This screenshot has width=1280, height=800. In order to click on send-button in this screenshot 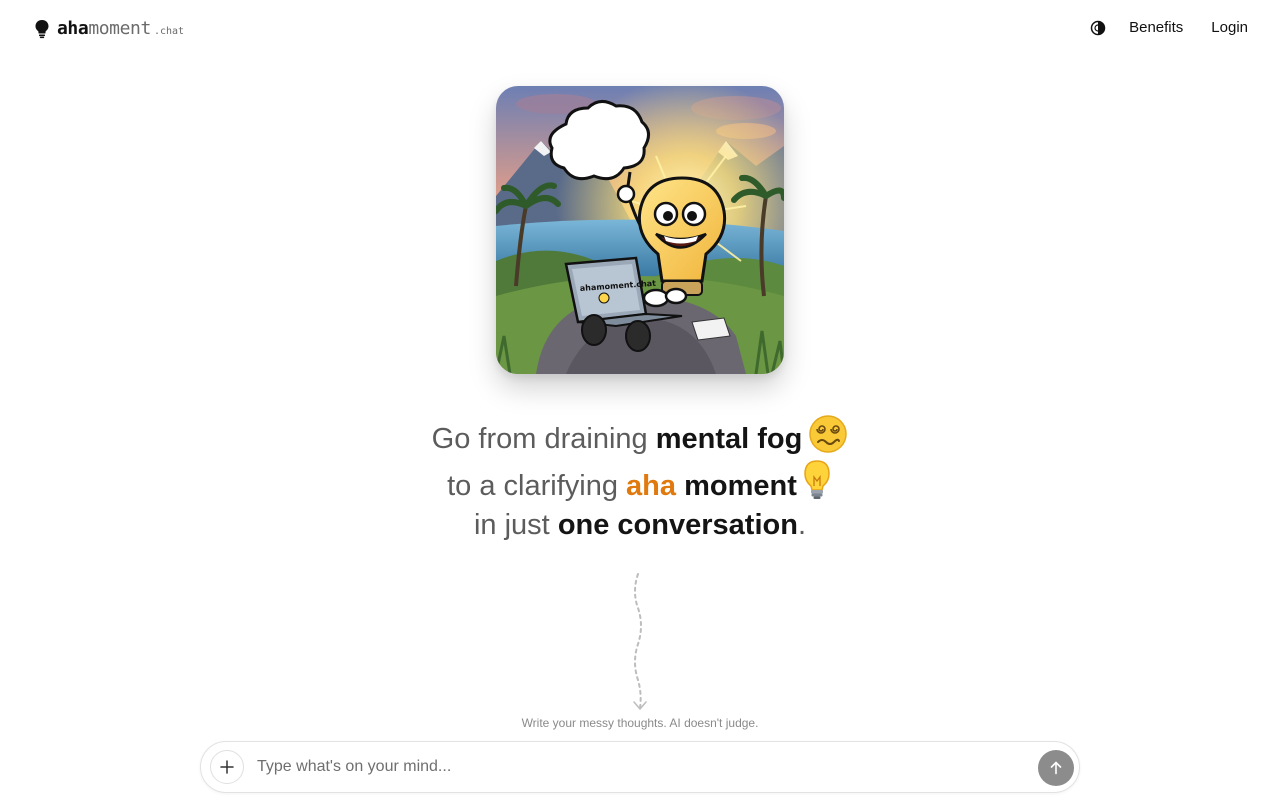, I will do `click(1056, 768)`.